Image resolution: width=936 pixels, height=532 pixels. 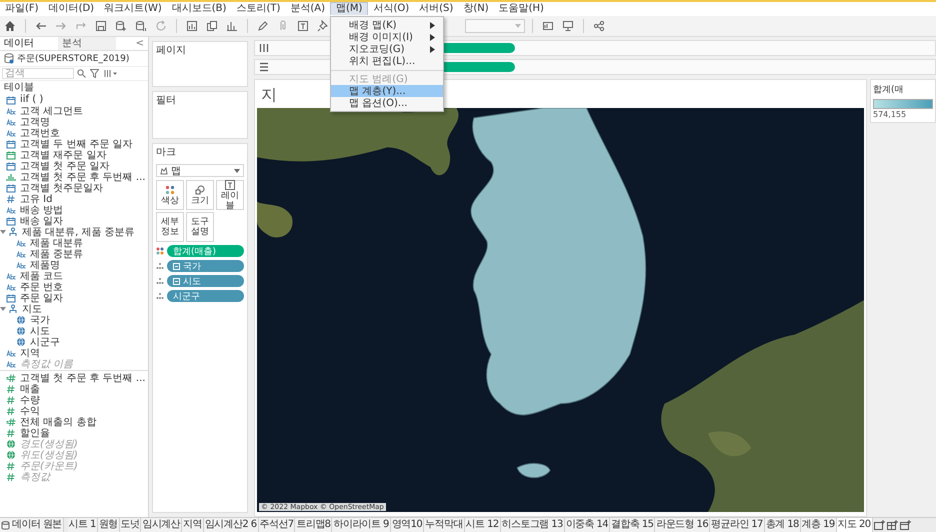 I want to click on card-title: 마크, so click(x=166, y=153).